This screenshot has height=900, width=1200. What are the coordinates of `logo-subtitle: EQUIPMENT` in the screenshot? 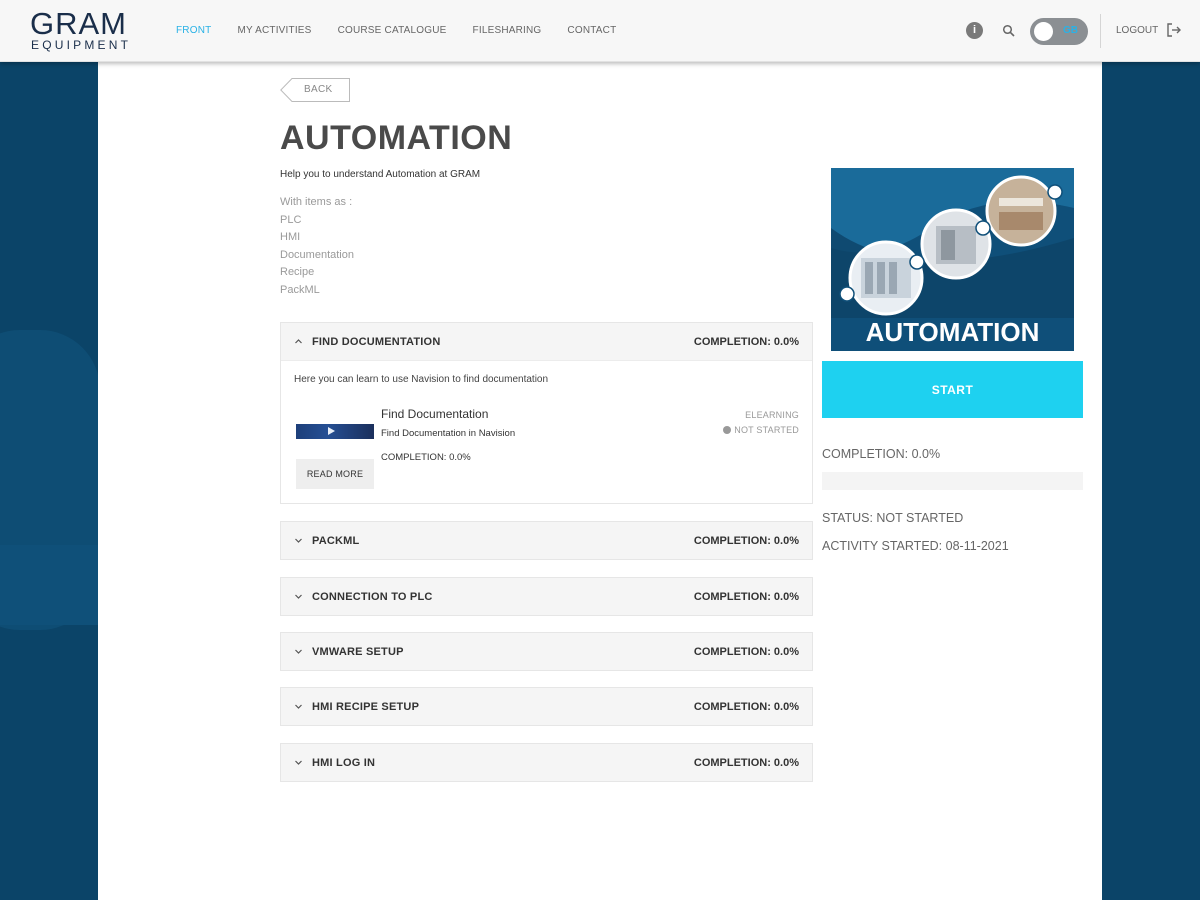 It's located at (81, 45).